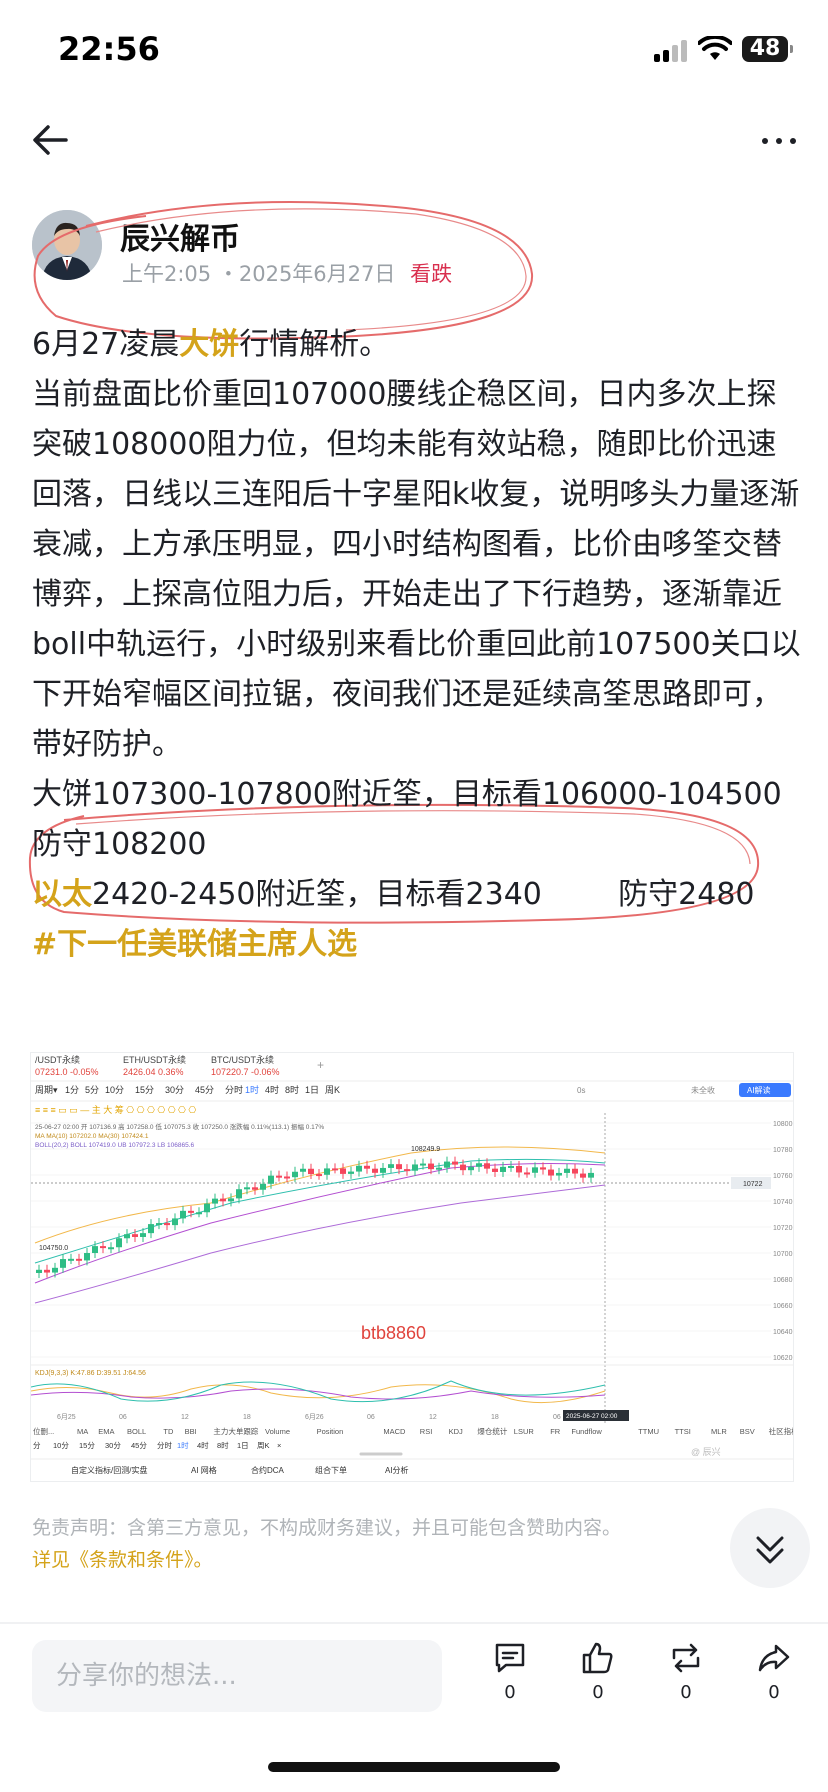  What do you see at coordinates (327, 1528) in the screenshot?
I see `disclaimer-text: 免责声明：含第三方意见，不构成财务建议，并且可能包含赞助内容。` at bounding box center [327, 1528].